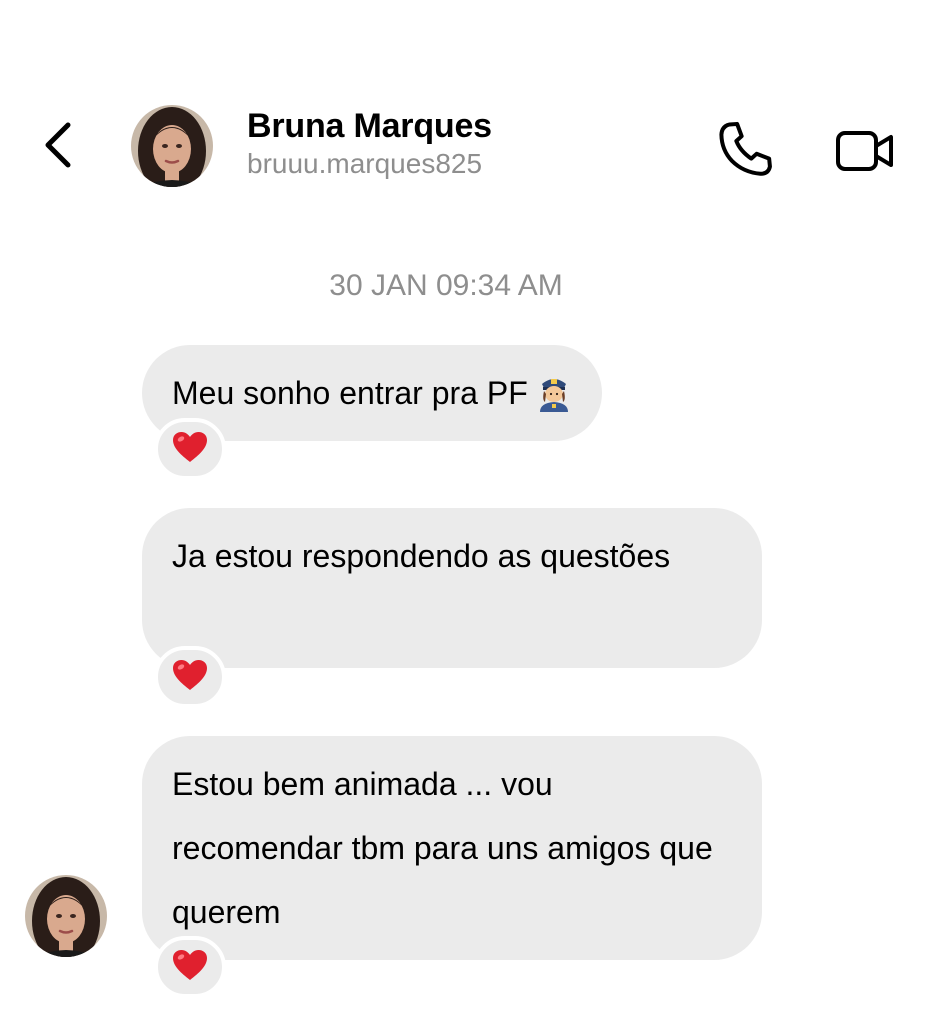 The width and height of the screenshot is (929, 1024). I want to click on voice-call-button, so click(747, 151).